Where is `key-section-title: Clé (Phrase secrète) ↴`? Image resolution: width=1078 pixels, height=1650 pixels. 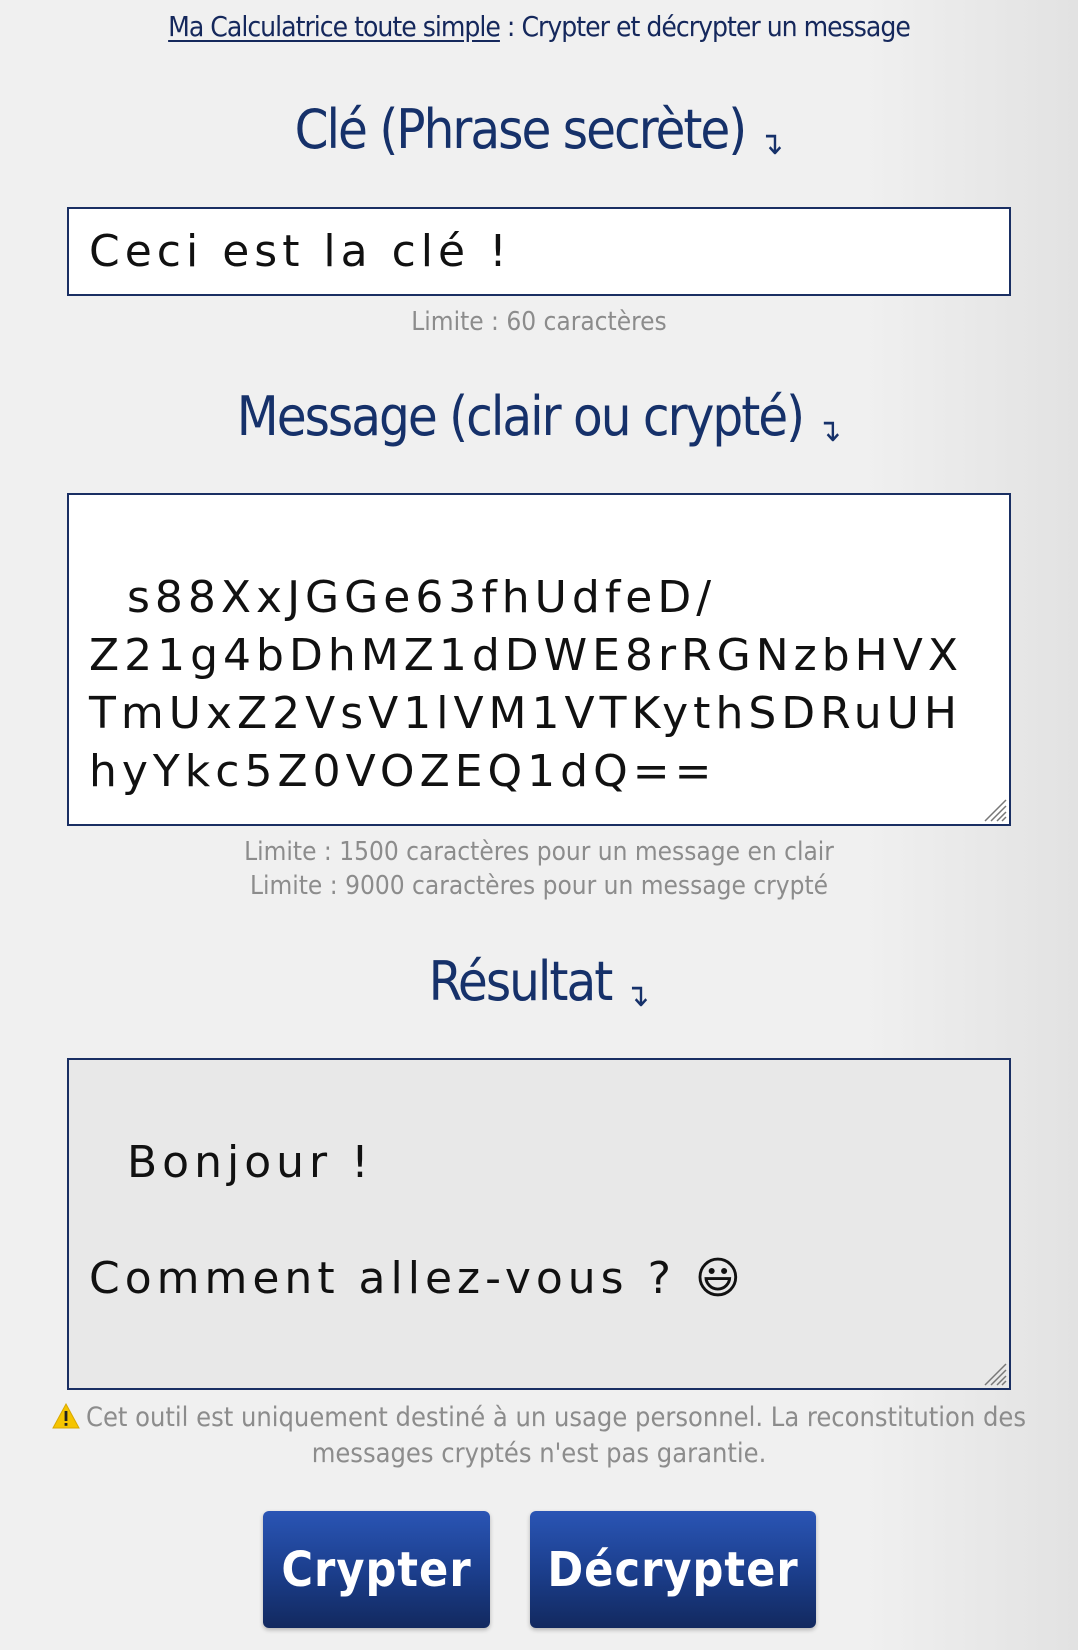 key-section-title: Clé (Phrase secrète) ↴ is located at coordinates (539, 130).